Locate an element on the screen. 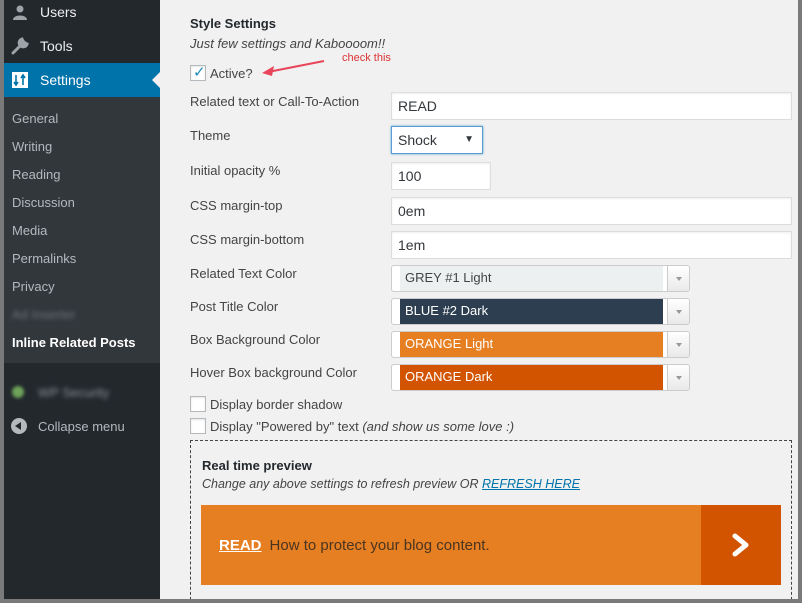 This screenshot has width=802, height=603. hover-box-bg-color-select: ORANGE Dark is located at coordinates (540, 377).